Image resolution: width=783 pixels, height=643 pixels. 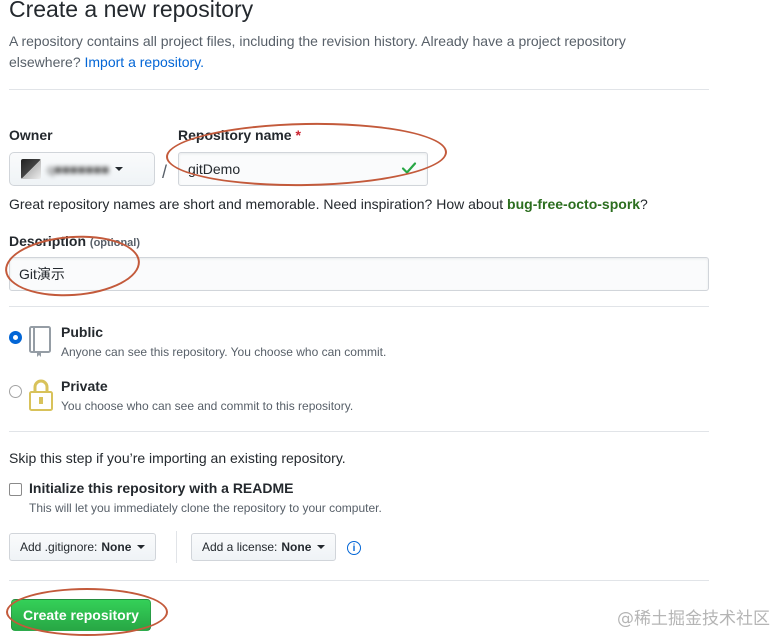 I want to click on private-radio, so click(x=15, y=391).